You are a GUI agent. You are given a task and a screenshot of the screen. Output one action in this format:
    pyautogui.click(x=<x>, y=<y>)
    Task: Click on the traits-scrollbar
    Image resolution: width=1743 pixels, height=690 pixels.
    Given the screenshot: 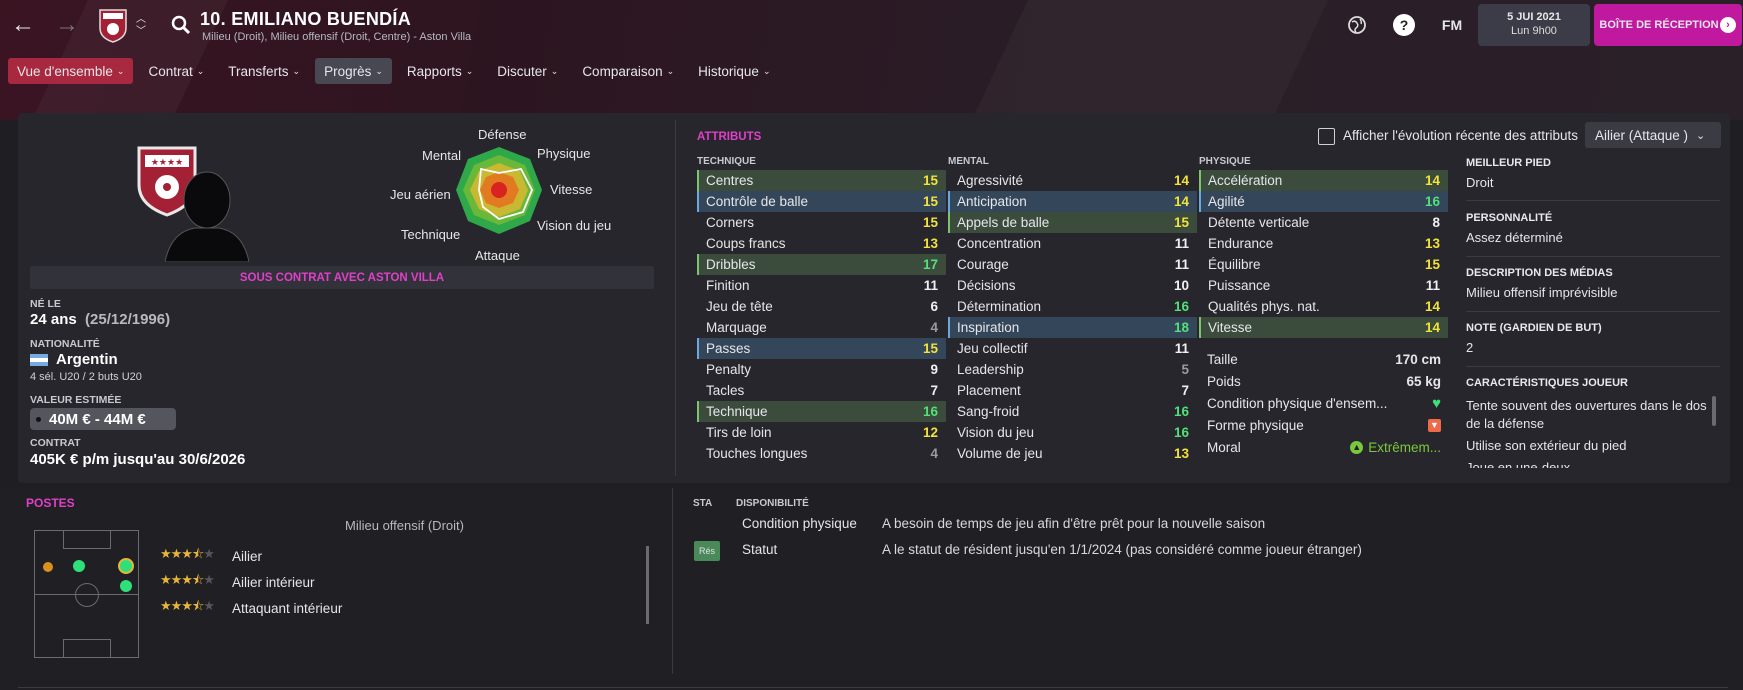 What is the action you would take?
    pyautogui.click(x=1714, y=411)
    